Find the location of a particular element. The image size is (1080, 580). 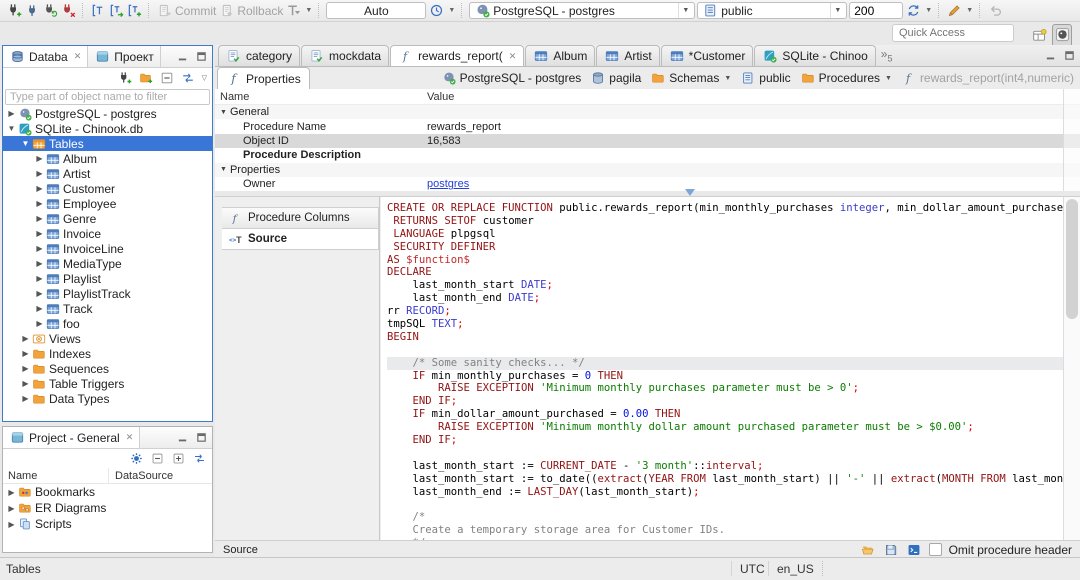

tree-item-sqlite-chinook-db: ▼ SQLite - Chinook.db is located at coordinates (107, 128).